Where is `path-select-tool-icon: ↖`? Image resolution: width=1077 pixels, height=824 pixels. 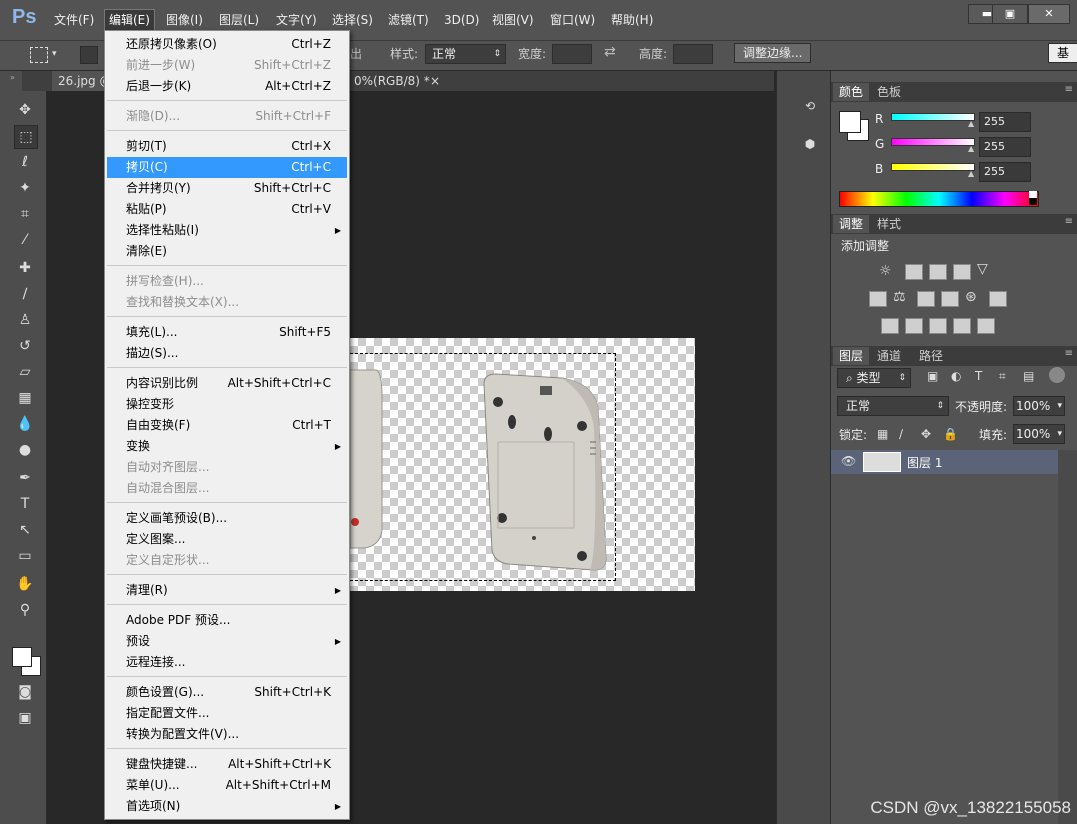 path-select-tool-icon: ↖ is located at coordinates (25, 530).